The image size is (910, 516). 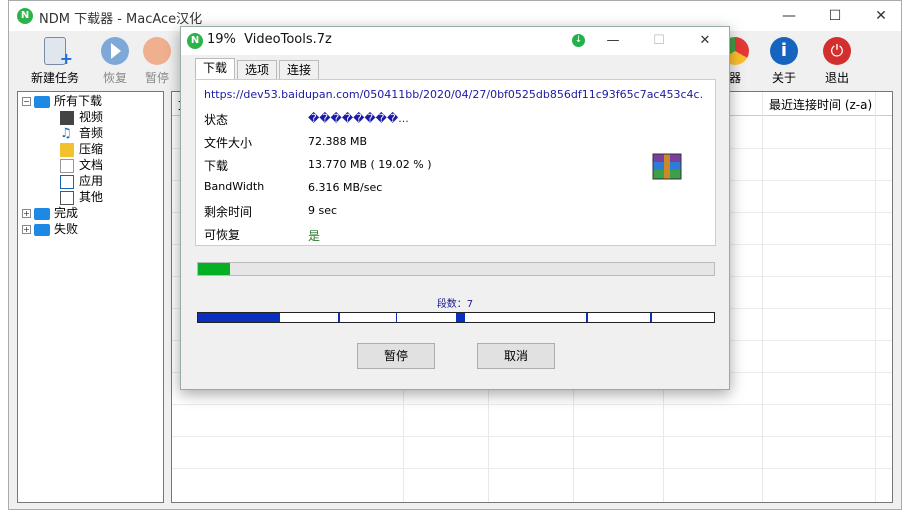 I want to click on dialog-close-button: ✕, so click(x=705, y=41).